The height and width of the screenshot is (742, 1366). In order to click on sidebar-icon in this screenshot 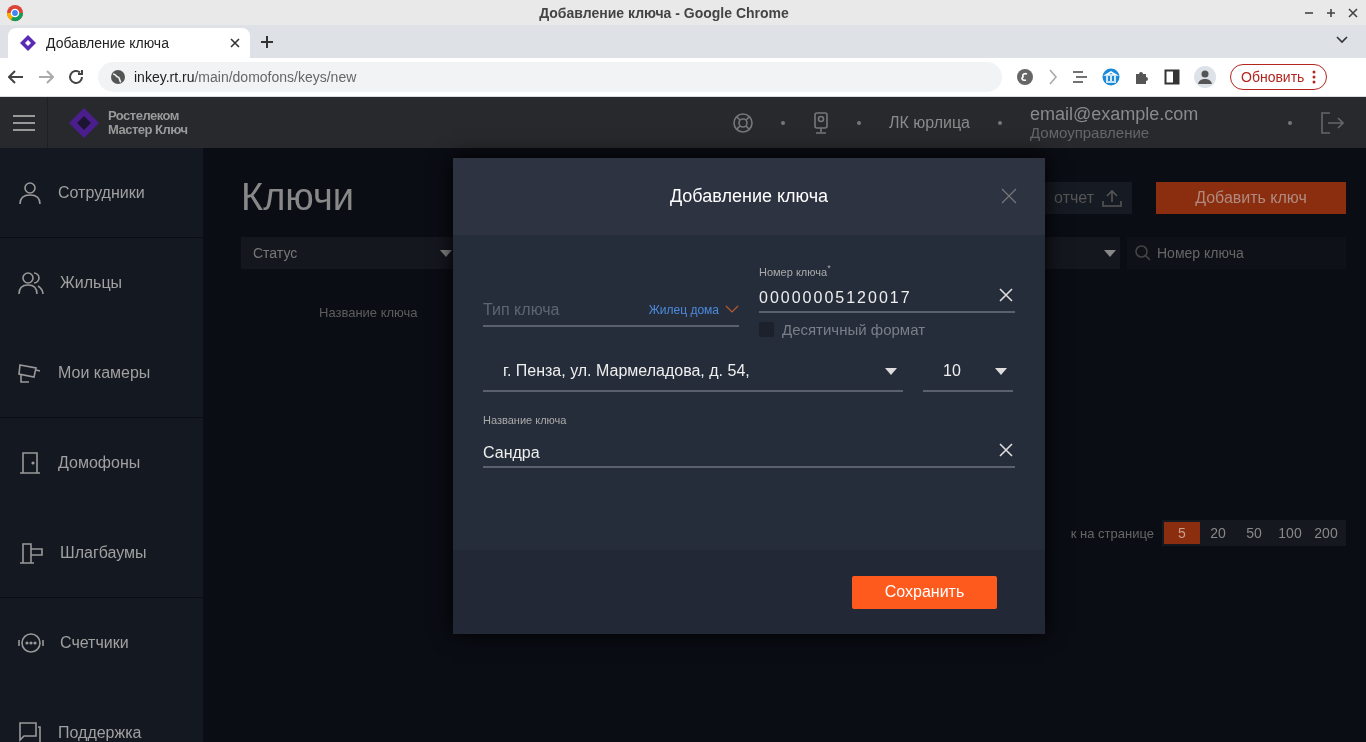, I will do `click(1172, 77)`.